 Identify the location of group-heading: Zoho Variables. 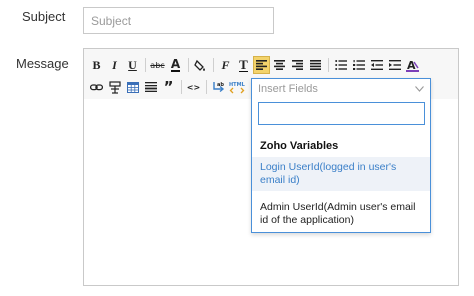
(299, 146).